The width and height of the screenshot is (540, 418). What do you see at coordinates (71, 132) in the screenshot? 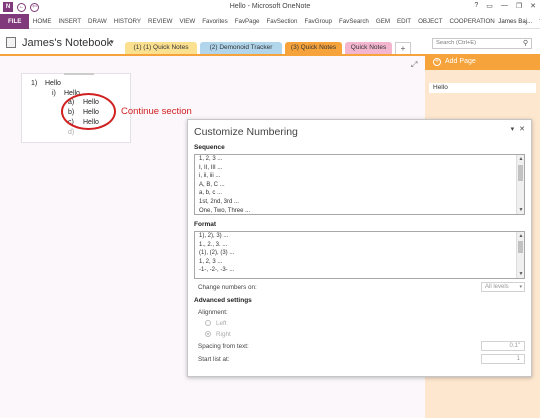
I see `list-number: d)` at bounding box center [71, 132].